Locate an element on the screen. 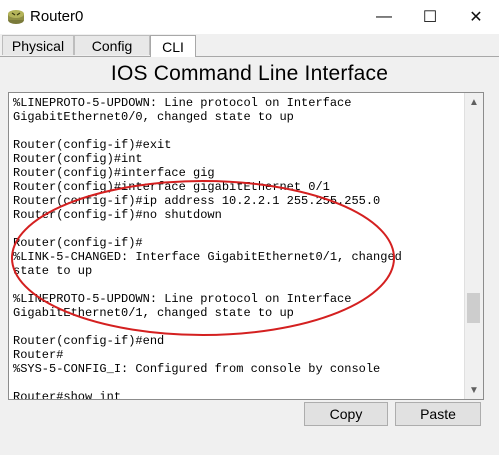 The width and height of the screenshot is (499, 455). tab-cli: CLI is located at coordinates (173, 46).